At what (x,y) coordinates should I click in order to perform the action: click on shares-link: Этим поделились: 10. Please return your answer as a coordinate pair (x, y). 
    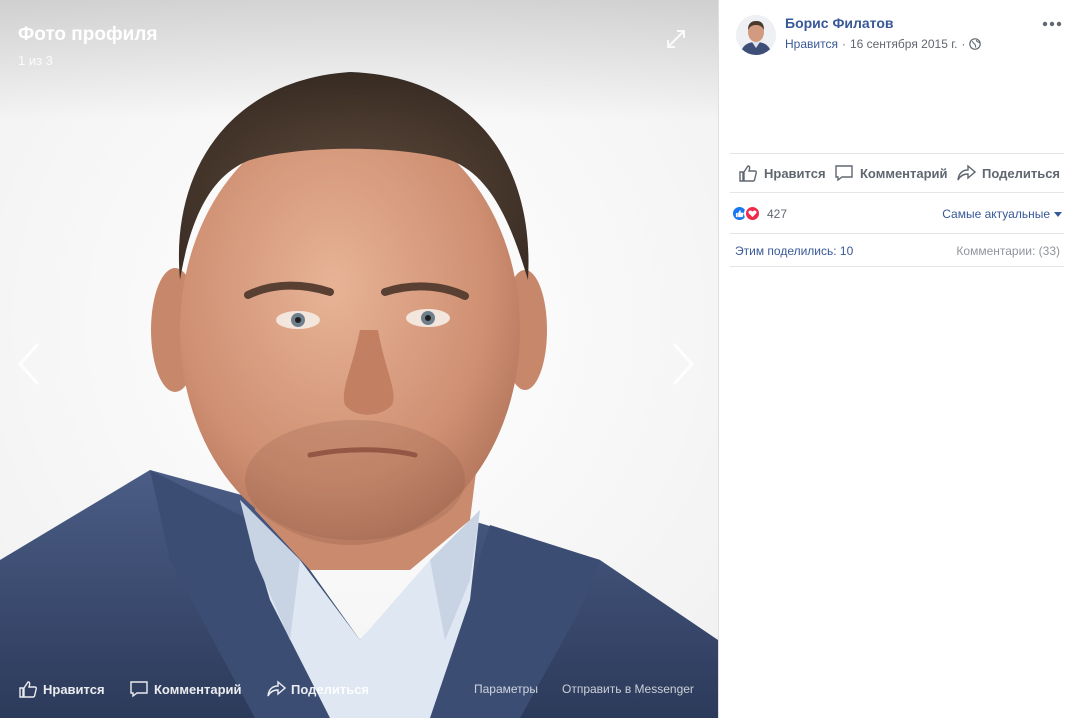
    Looking at the image, I should click on (794, 251).